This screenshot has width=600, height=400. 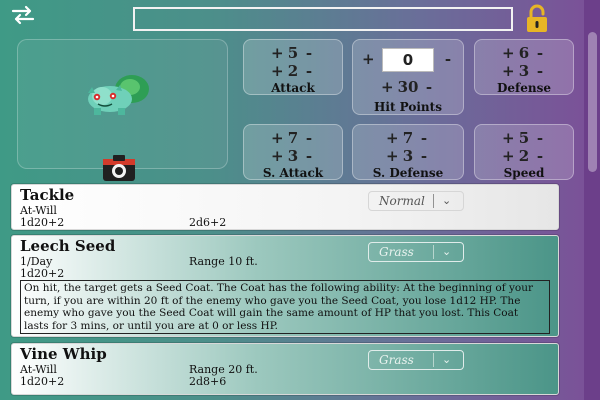 What do you see at coordinates (408, 107) in the screenshot?
I see `stat-label: Hit Points` at bounding box center [408, 107].